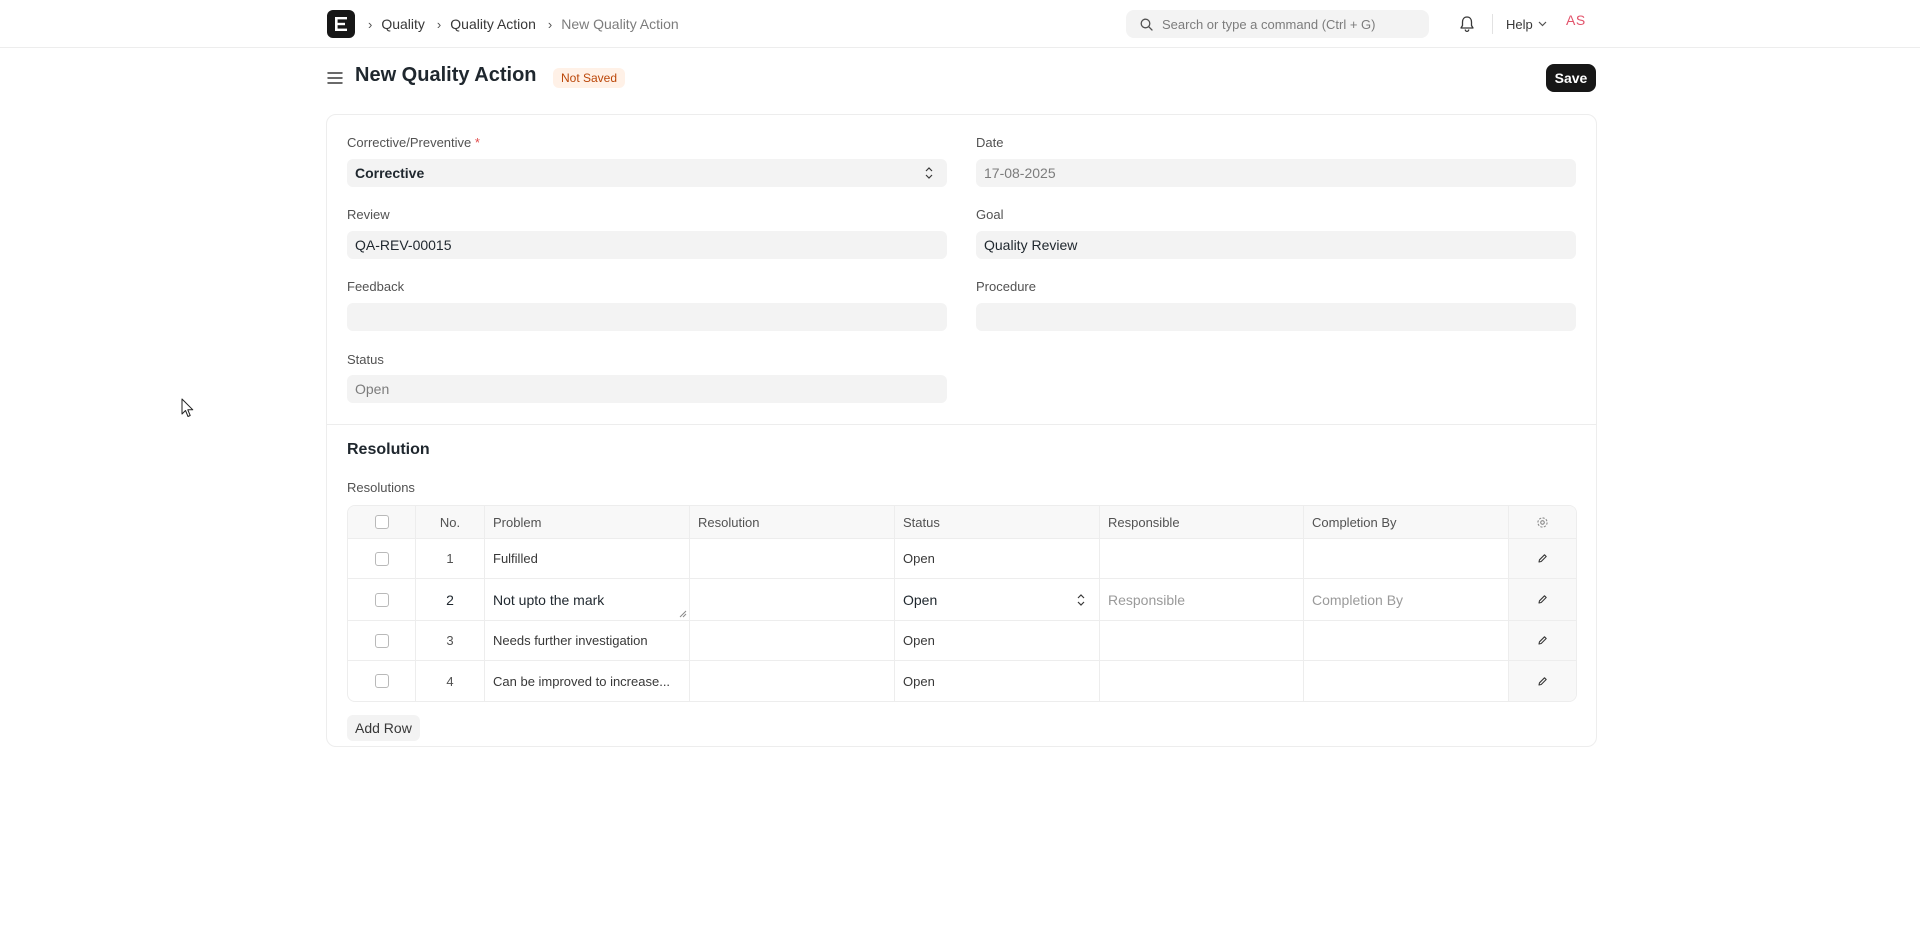  I want to click on resolution-section-title: Resolution, so click(388, 450).